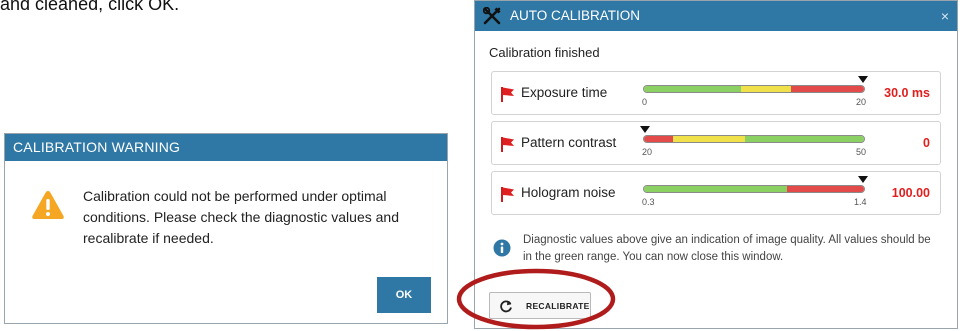 The height and width of the screenshot is (331, 962). I want to click on metric-row-hologram-noise: Hologram noise 0.3 1.4 100.00, so click(716, 193).